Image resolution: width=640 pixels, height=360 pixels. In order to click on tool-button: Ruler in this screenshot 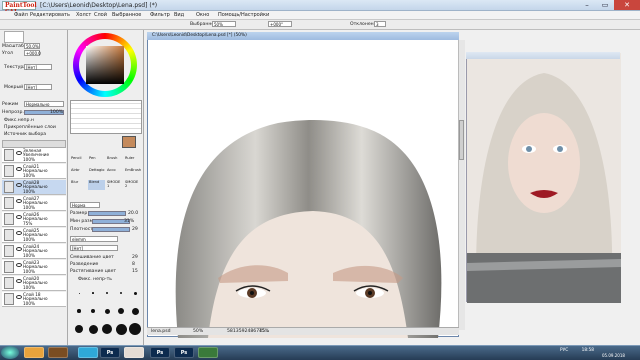, I will do `click(132, 161)`.